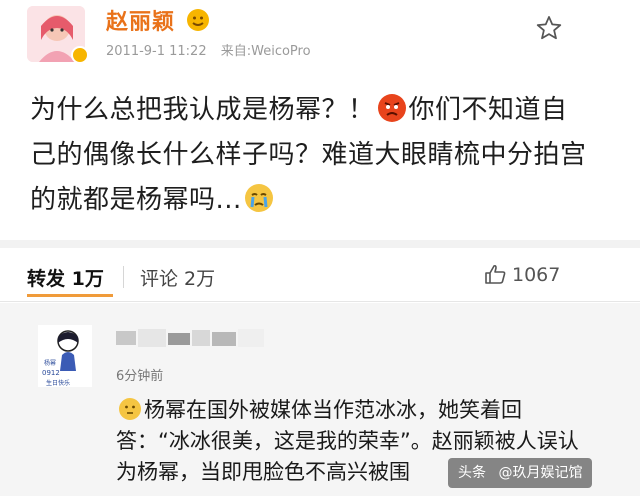 Image resolution: width=640 pixels, height=496 pixels. What do you see at coordinates (536, 275) in the screenshot?
I see `like-count: 1067` at bounding box center [536, 275].